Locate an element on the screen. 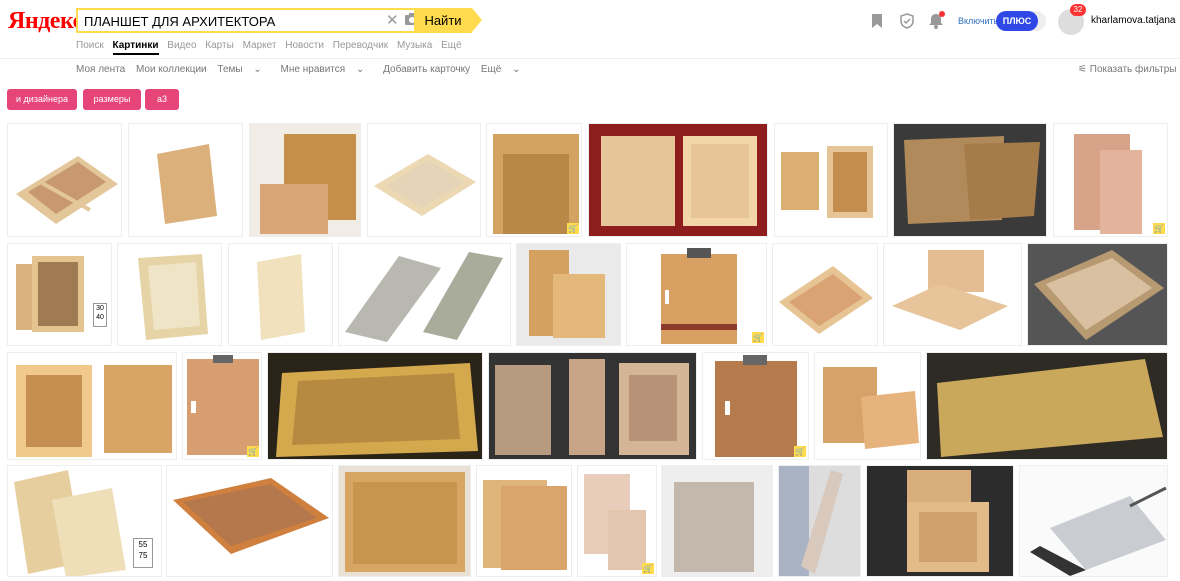 Image resolution: width=1180 pixels, height=581 pixels. plus-toggle: ПЛЮС is located at coordinates (1021, 21).